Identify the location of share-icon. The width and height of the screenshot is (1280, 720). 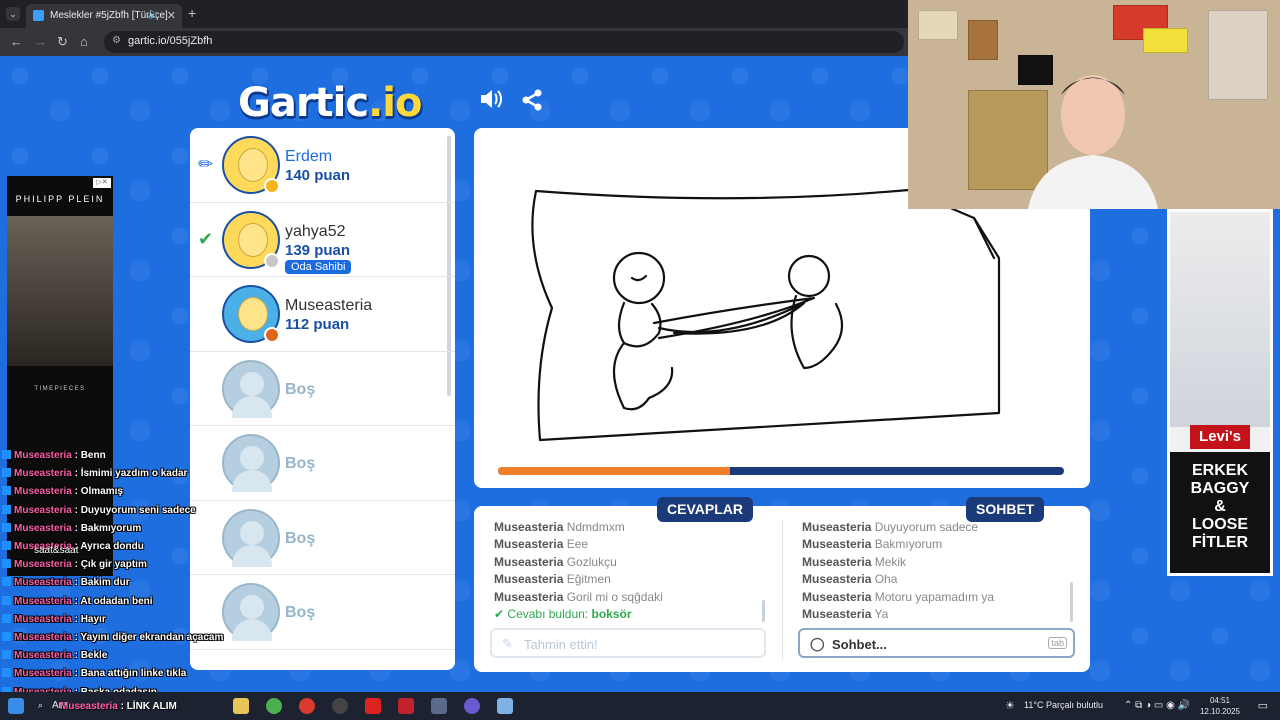
(532, 103).